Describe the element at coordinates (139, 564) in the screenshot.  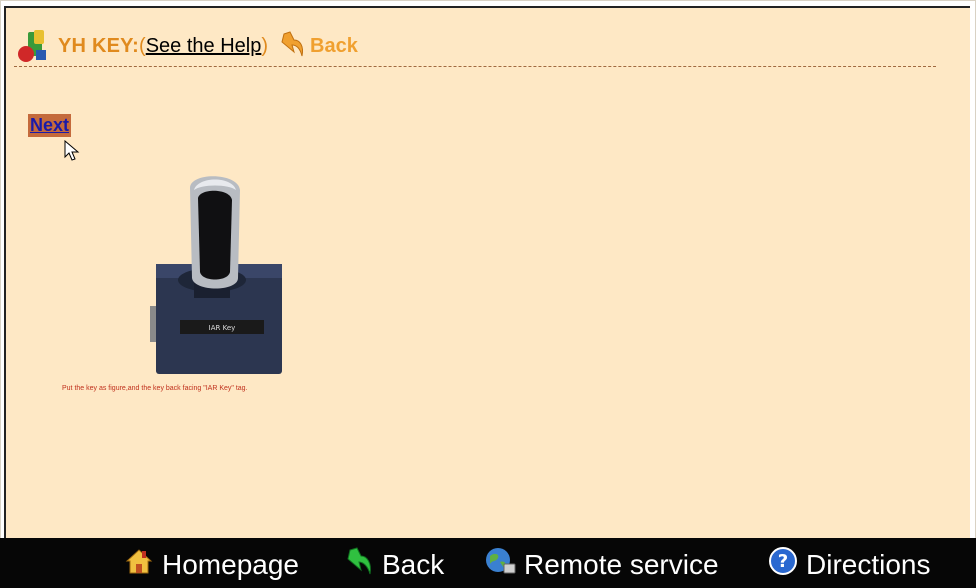
I see `home-icon` at that location.